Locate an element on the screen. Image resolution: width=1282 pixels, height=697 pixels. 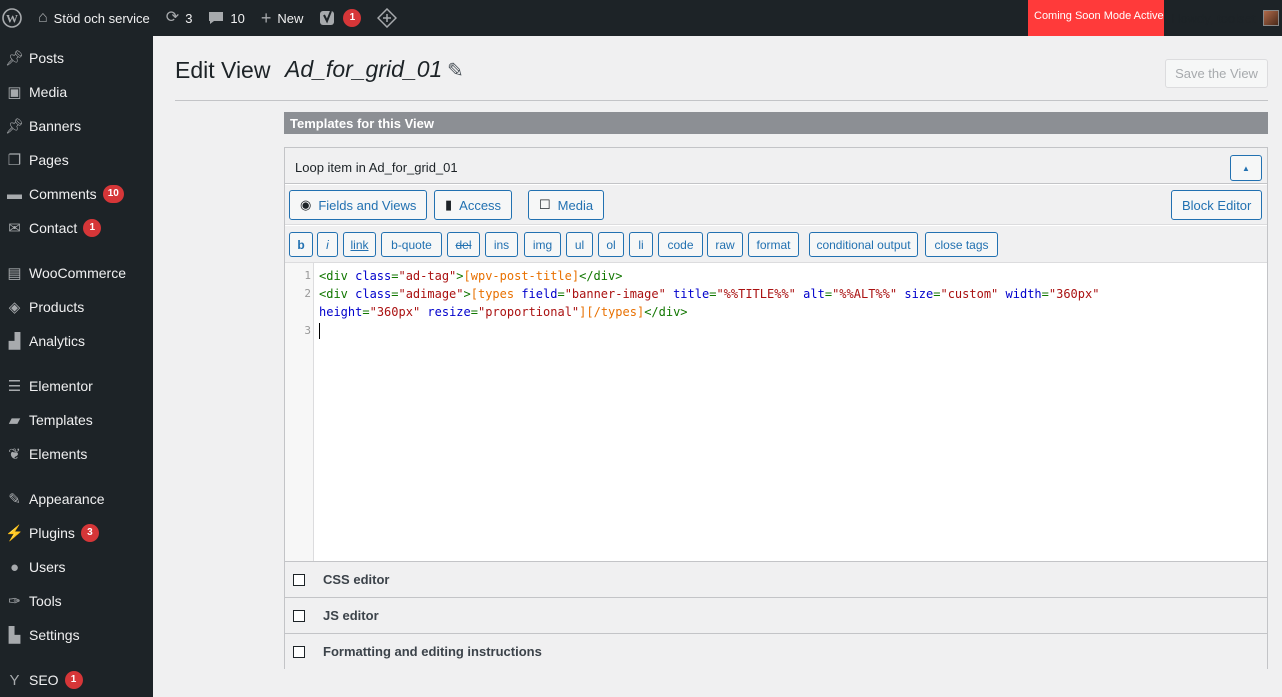
sidebar-item-elements: ❦ Elements is located at coordinates (76, 454).